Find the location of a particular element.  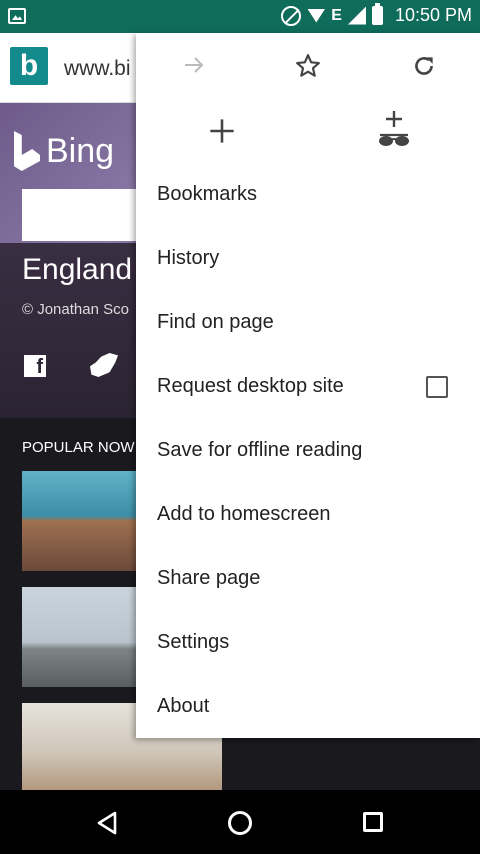

menu-item-label: About is located at coordinates (183, 706).